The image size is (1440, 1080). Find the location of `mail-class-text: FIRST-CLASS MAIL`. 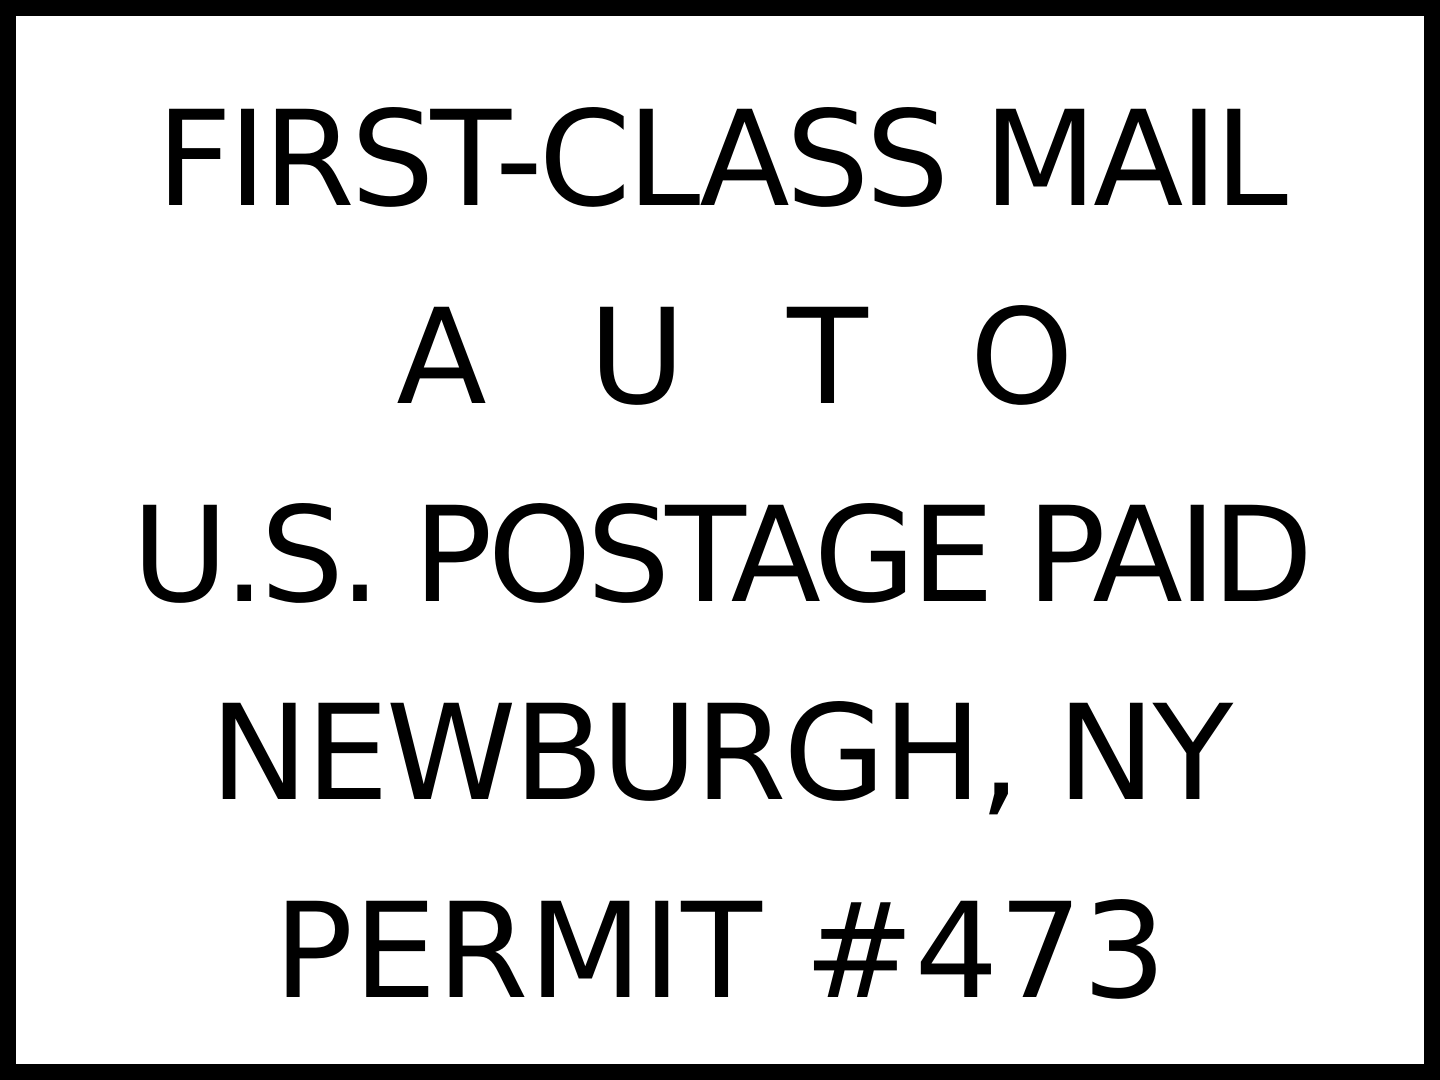

mail-class-text: FIRST-CLASS MAIL is located at coordinates (722, 160).